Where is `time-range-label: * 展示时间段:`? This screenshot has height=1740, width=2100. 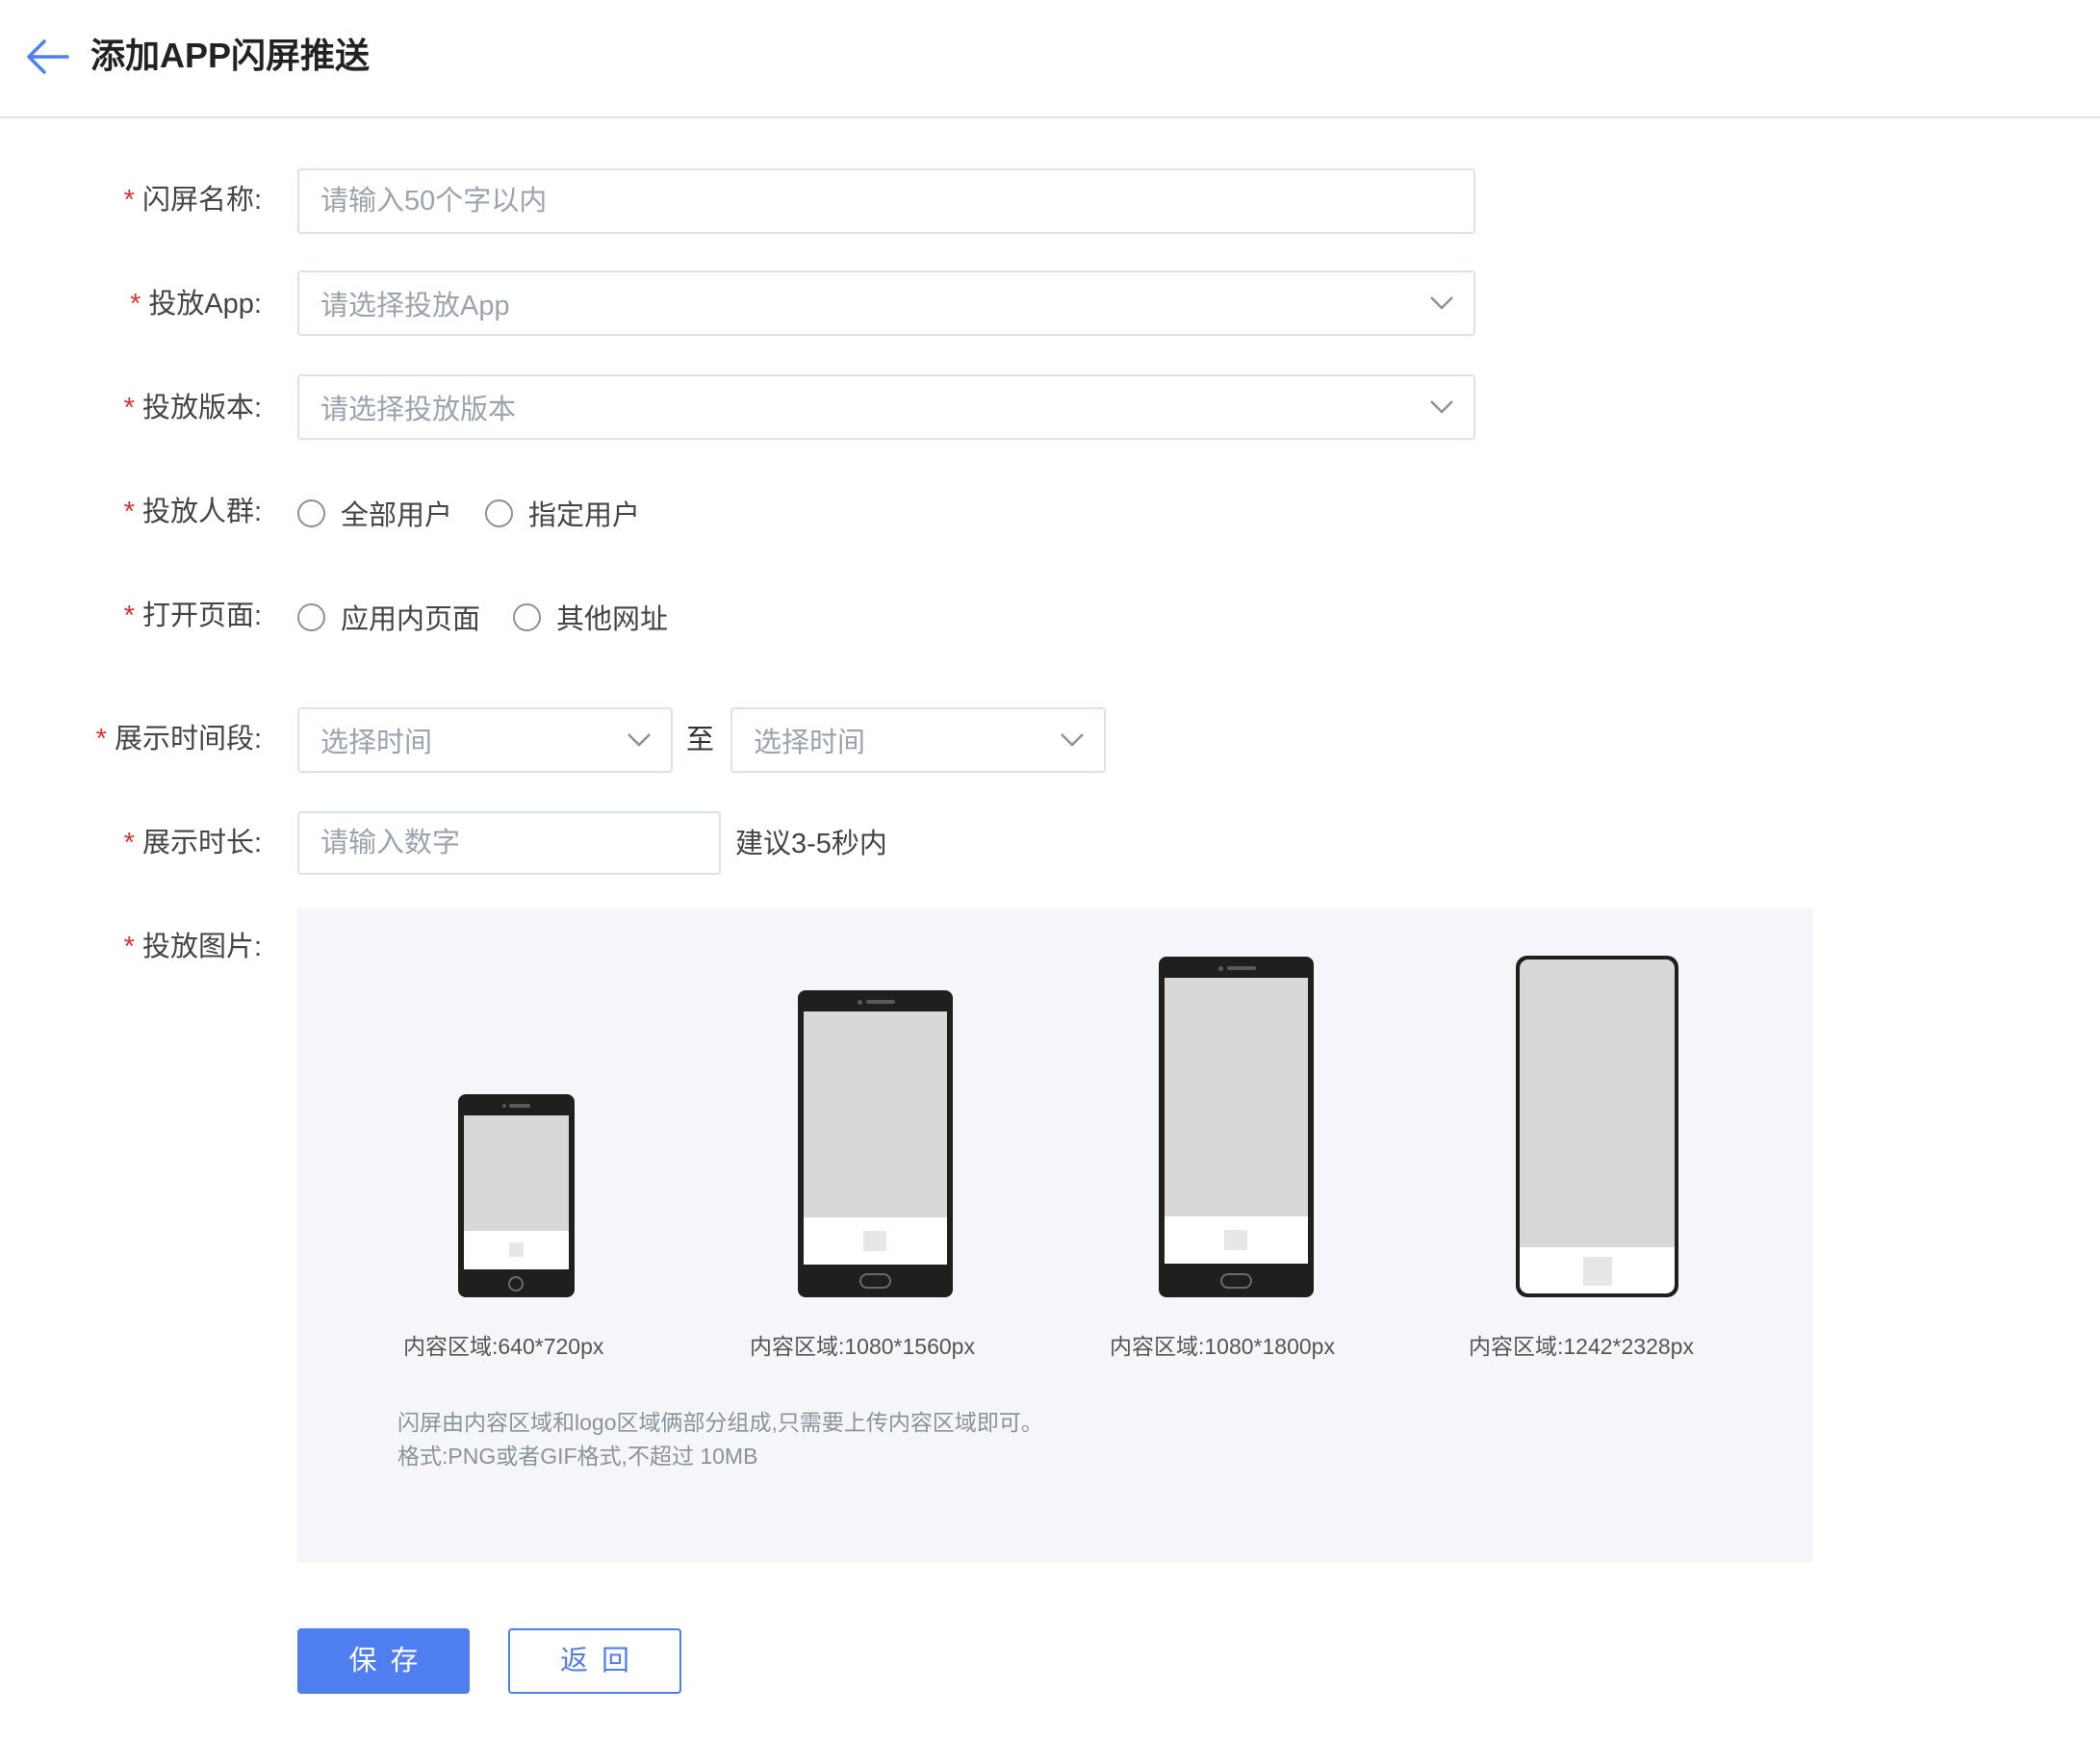
time-range-label: * 展示时间段: is located at coordinates (131, 739).